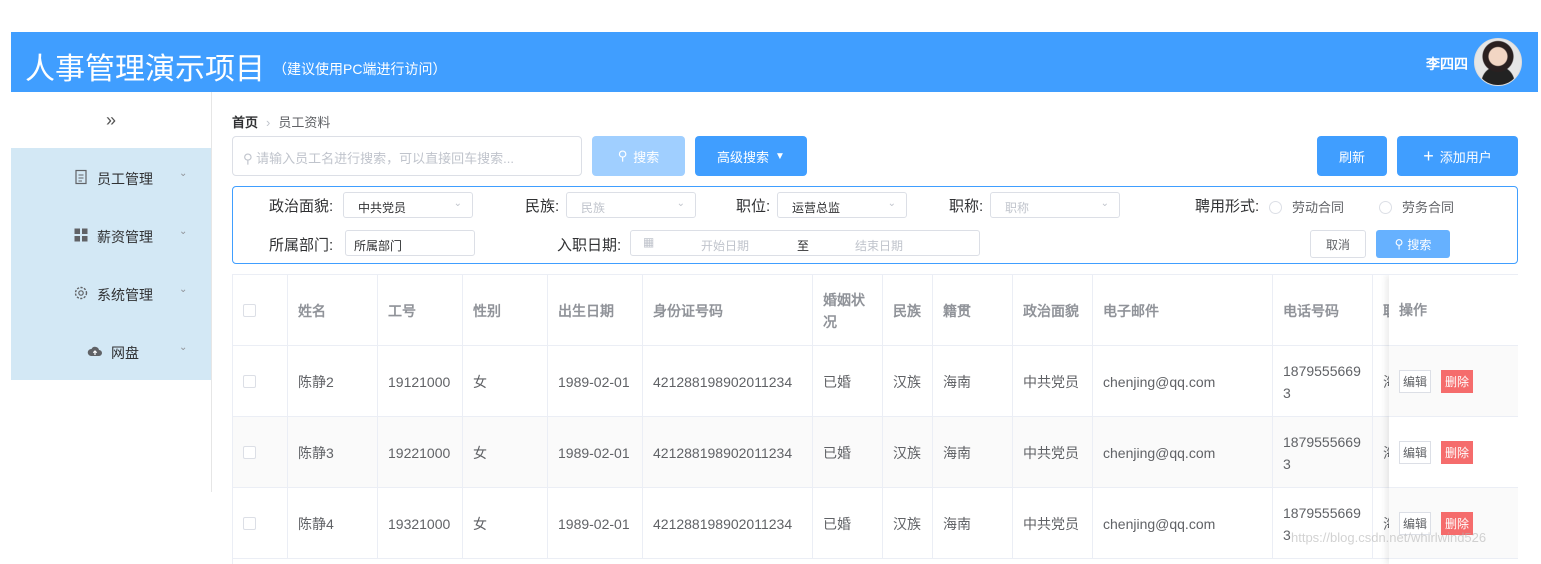  Describe the element at coordinates (589, 245) in the screenshot. I see `hire-date-label: 入职日期:` at that location.